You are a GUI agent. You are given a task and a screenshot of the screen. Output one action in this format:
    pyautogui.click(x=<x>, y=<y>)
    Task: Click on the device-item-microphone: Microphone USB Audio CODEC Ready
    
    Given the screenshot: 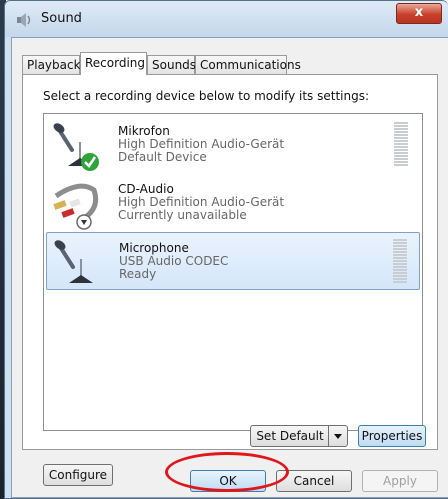 What is the action you would take?
    pyautogui.click(x=233, y=261)
    